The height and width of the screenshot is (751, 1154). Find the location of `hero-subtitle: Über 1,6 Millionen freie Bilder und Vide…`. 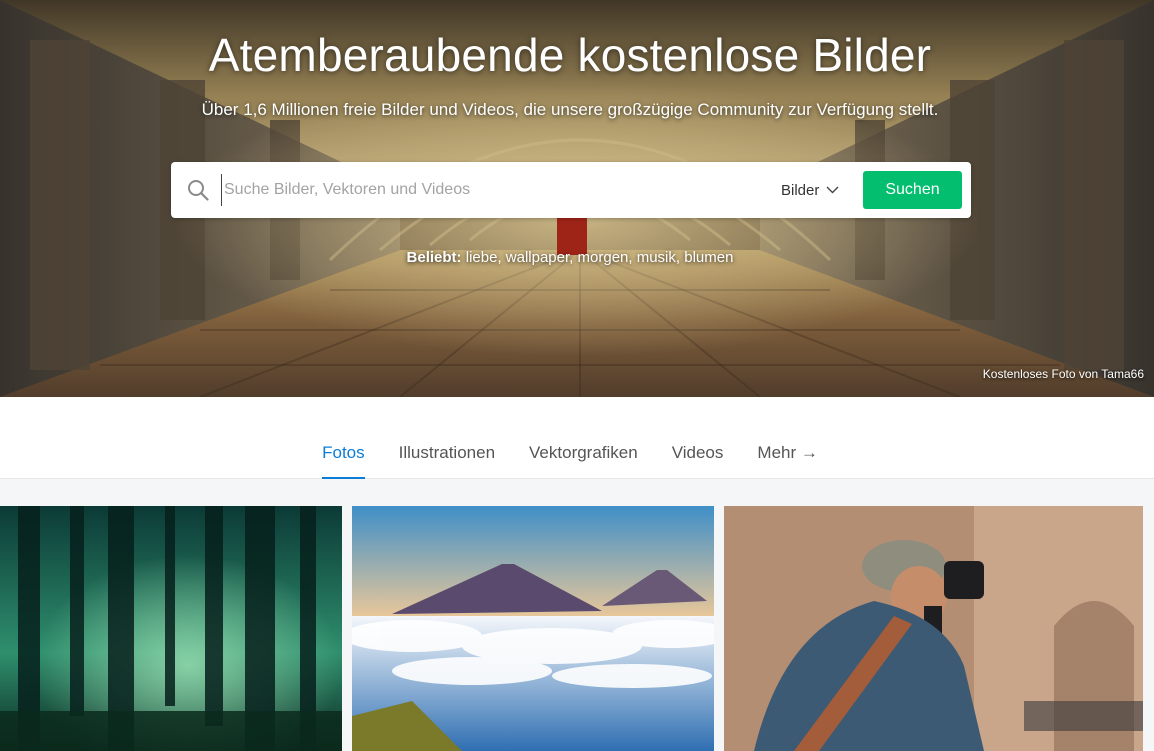

hero-subtitle: Über 1,6 Millionen freie Bilder und Vide… is located at coordinates (570, 109).